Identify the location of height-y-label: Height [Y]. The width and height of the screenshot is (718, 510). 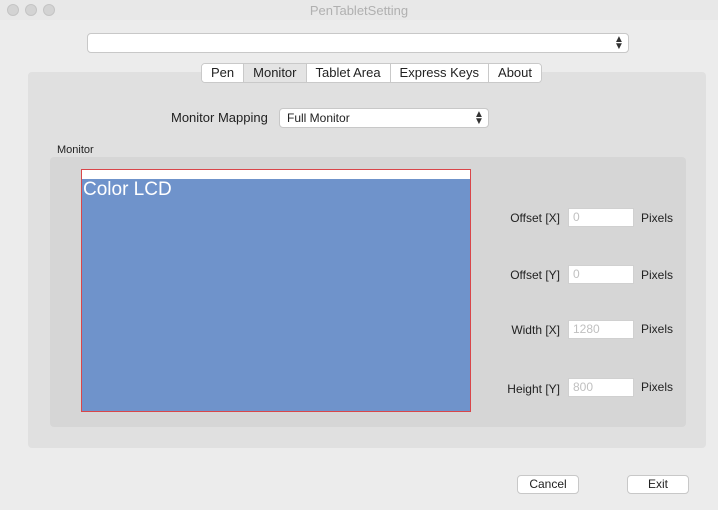
(533, 389).